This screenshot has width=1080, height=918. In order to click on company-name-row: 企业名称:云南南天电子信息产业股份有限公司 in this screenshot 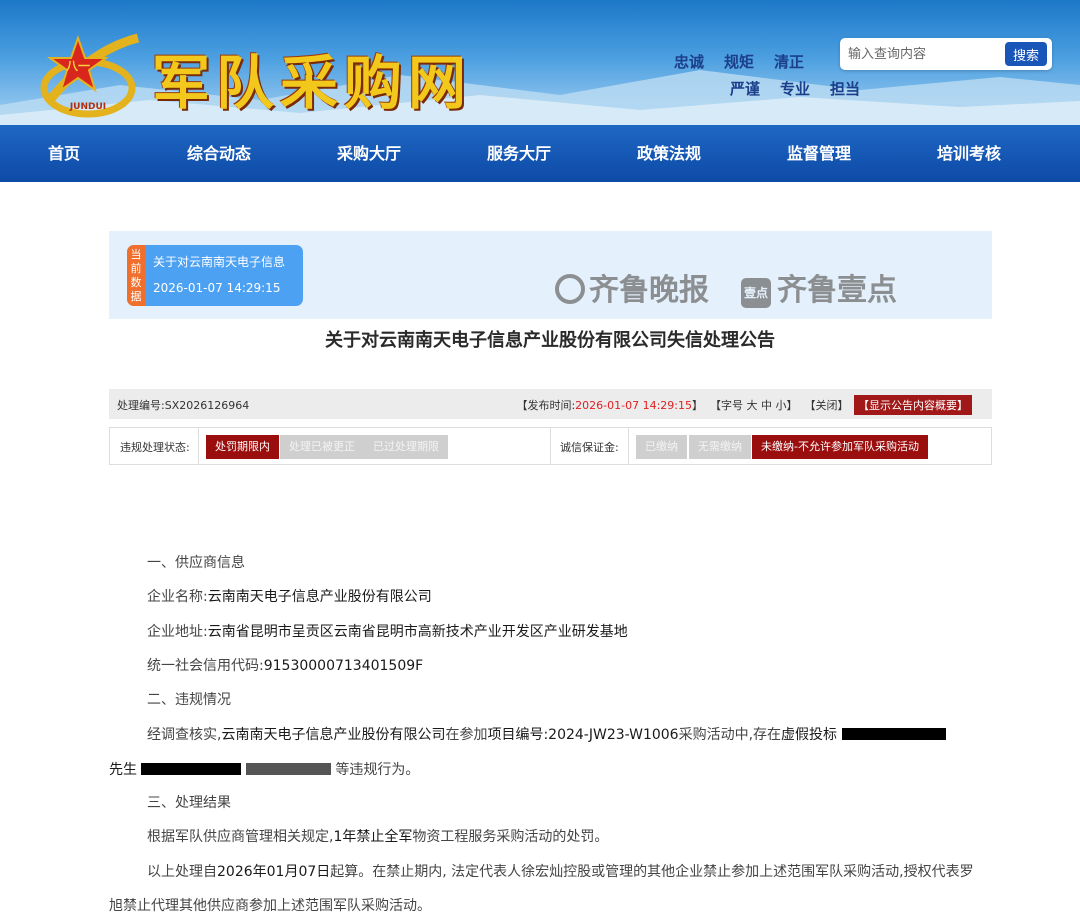, I will do `click(289, 596)`.